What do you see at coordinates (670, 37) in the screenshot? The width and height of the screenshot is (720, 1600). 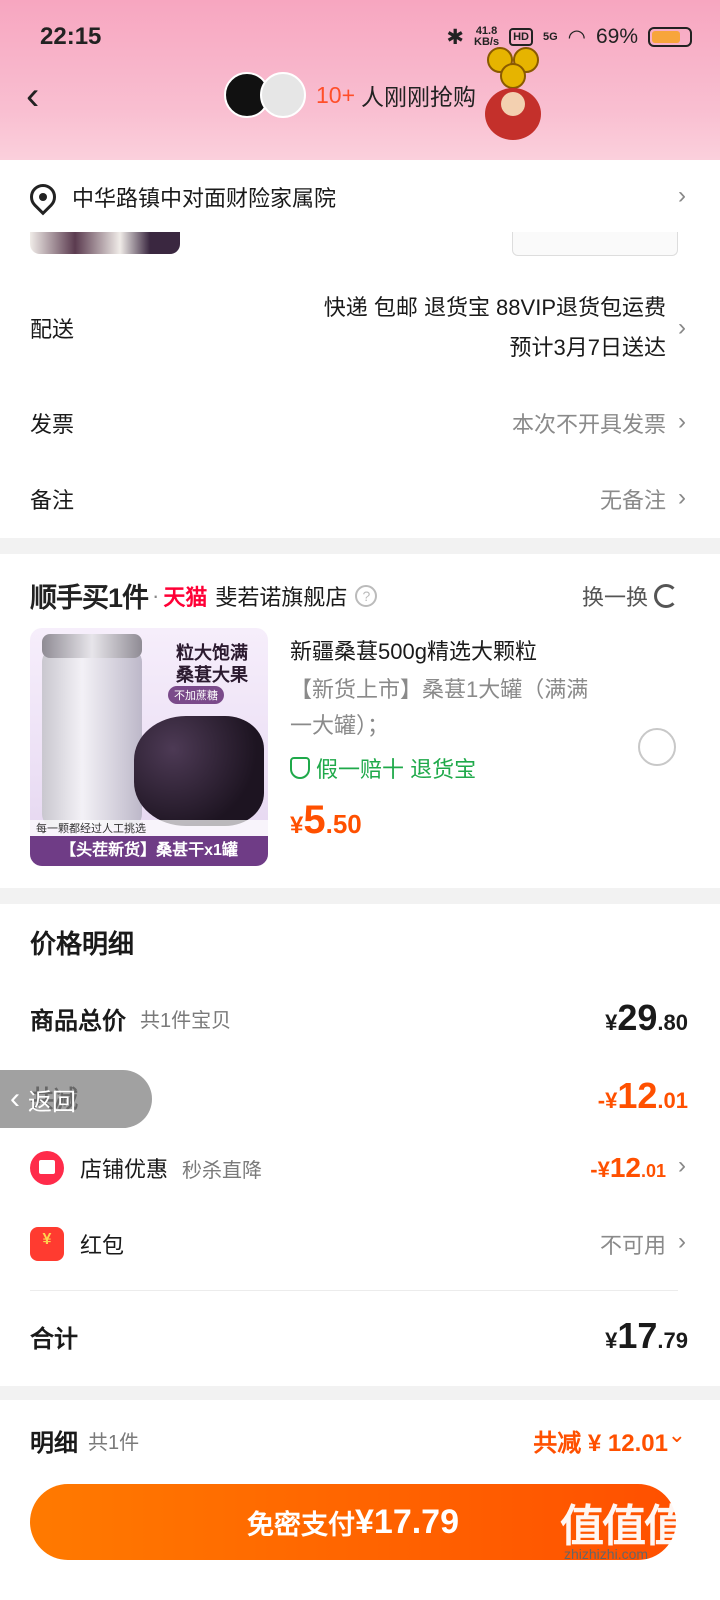 I see `battery-icon` at bounding box center [670, 37].